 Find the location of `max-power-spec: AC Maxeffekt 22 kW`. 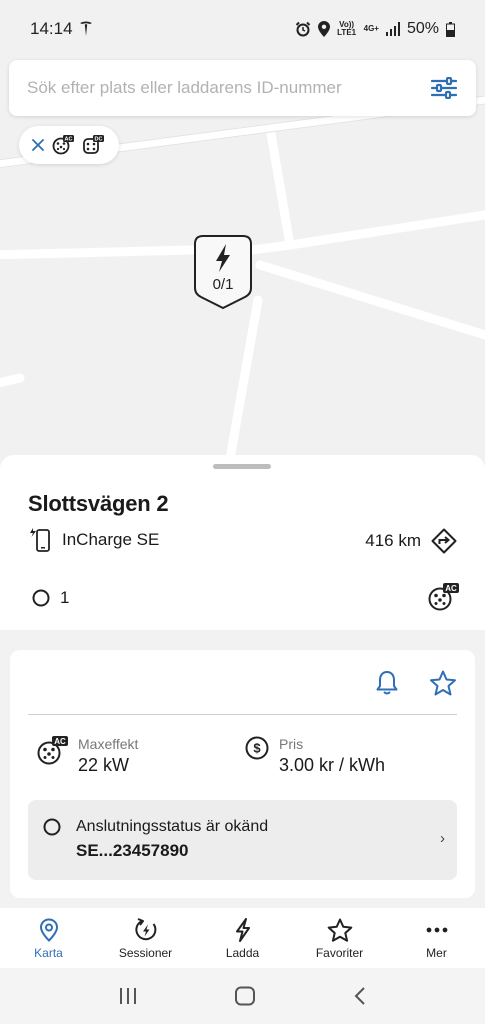

max-power-spec: AC Maxeffekt 22 kW is located at coordinates (87, 756).